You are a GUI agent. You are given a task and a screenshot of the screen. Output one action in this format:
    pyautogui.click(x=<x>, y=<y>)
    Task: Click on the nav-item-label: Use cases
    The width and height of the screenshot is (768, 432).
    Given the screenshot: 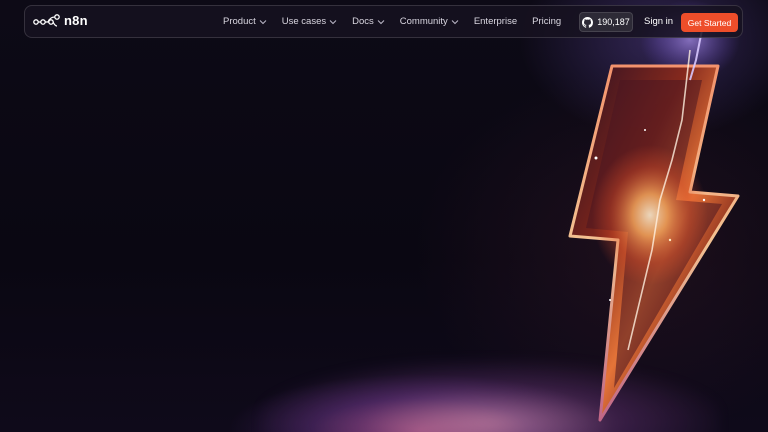 What is the action you would take?
    pyautogui.click(x=304, y=21)
    